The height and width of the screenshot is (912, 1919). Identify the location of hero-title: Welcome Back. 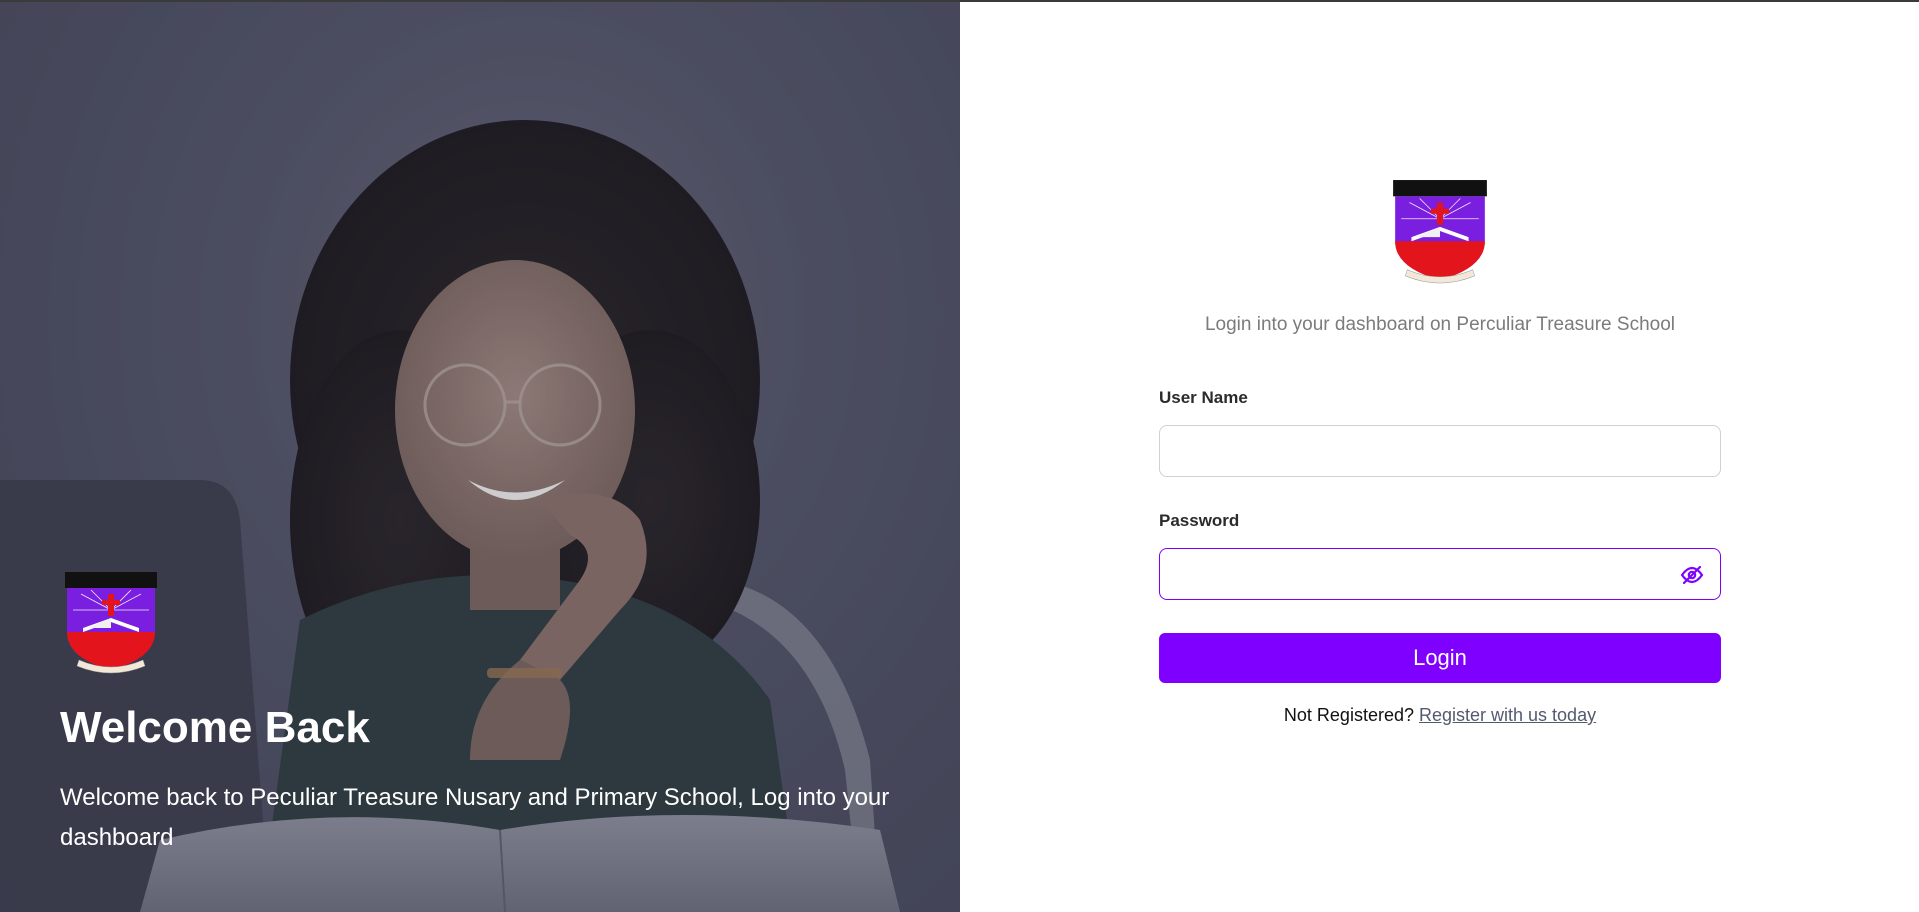
(215, 727).